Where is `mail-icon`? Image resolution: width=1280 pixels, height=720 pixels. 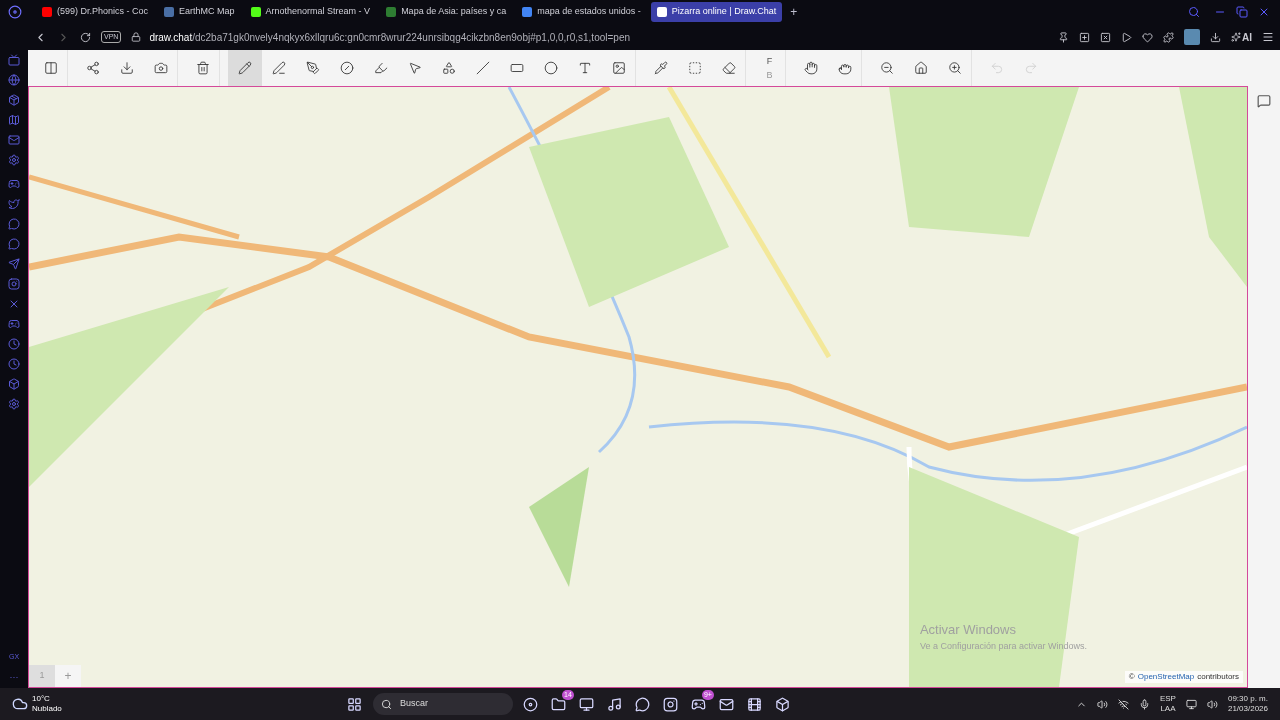 mail-icon is located at coordinates (727, 704).